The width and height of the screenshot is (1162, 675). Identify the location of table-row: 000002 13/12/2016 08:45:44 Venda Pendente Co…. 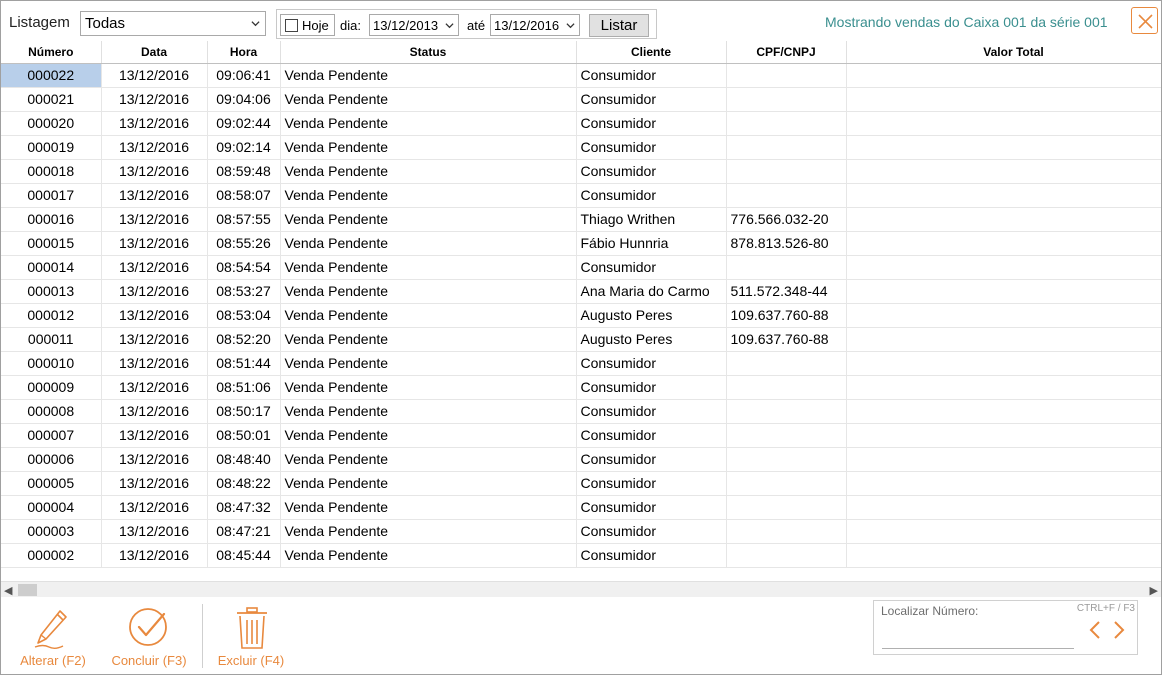
(581, 555).